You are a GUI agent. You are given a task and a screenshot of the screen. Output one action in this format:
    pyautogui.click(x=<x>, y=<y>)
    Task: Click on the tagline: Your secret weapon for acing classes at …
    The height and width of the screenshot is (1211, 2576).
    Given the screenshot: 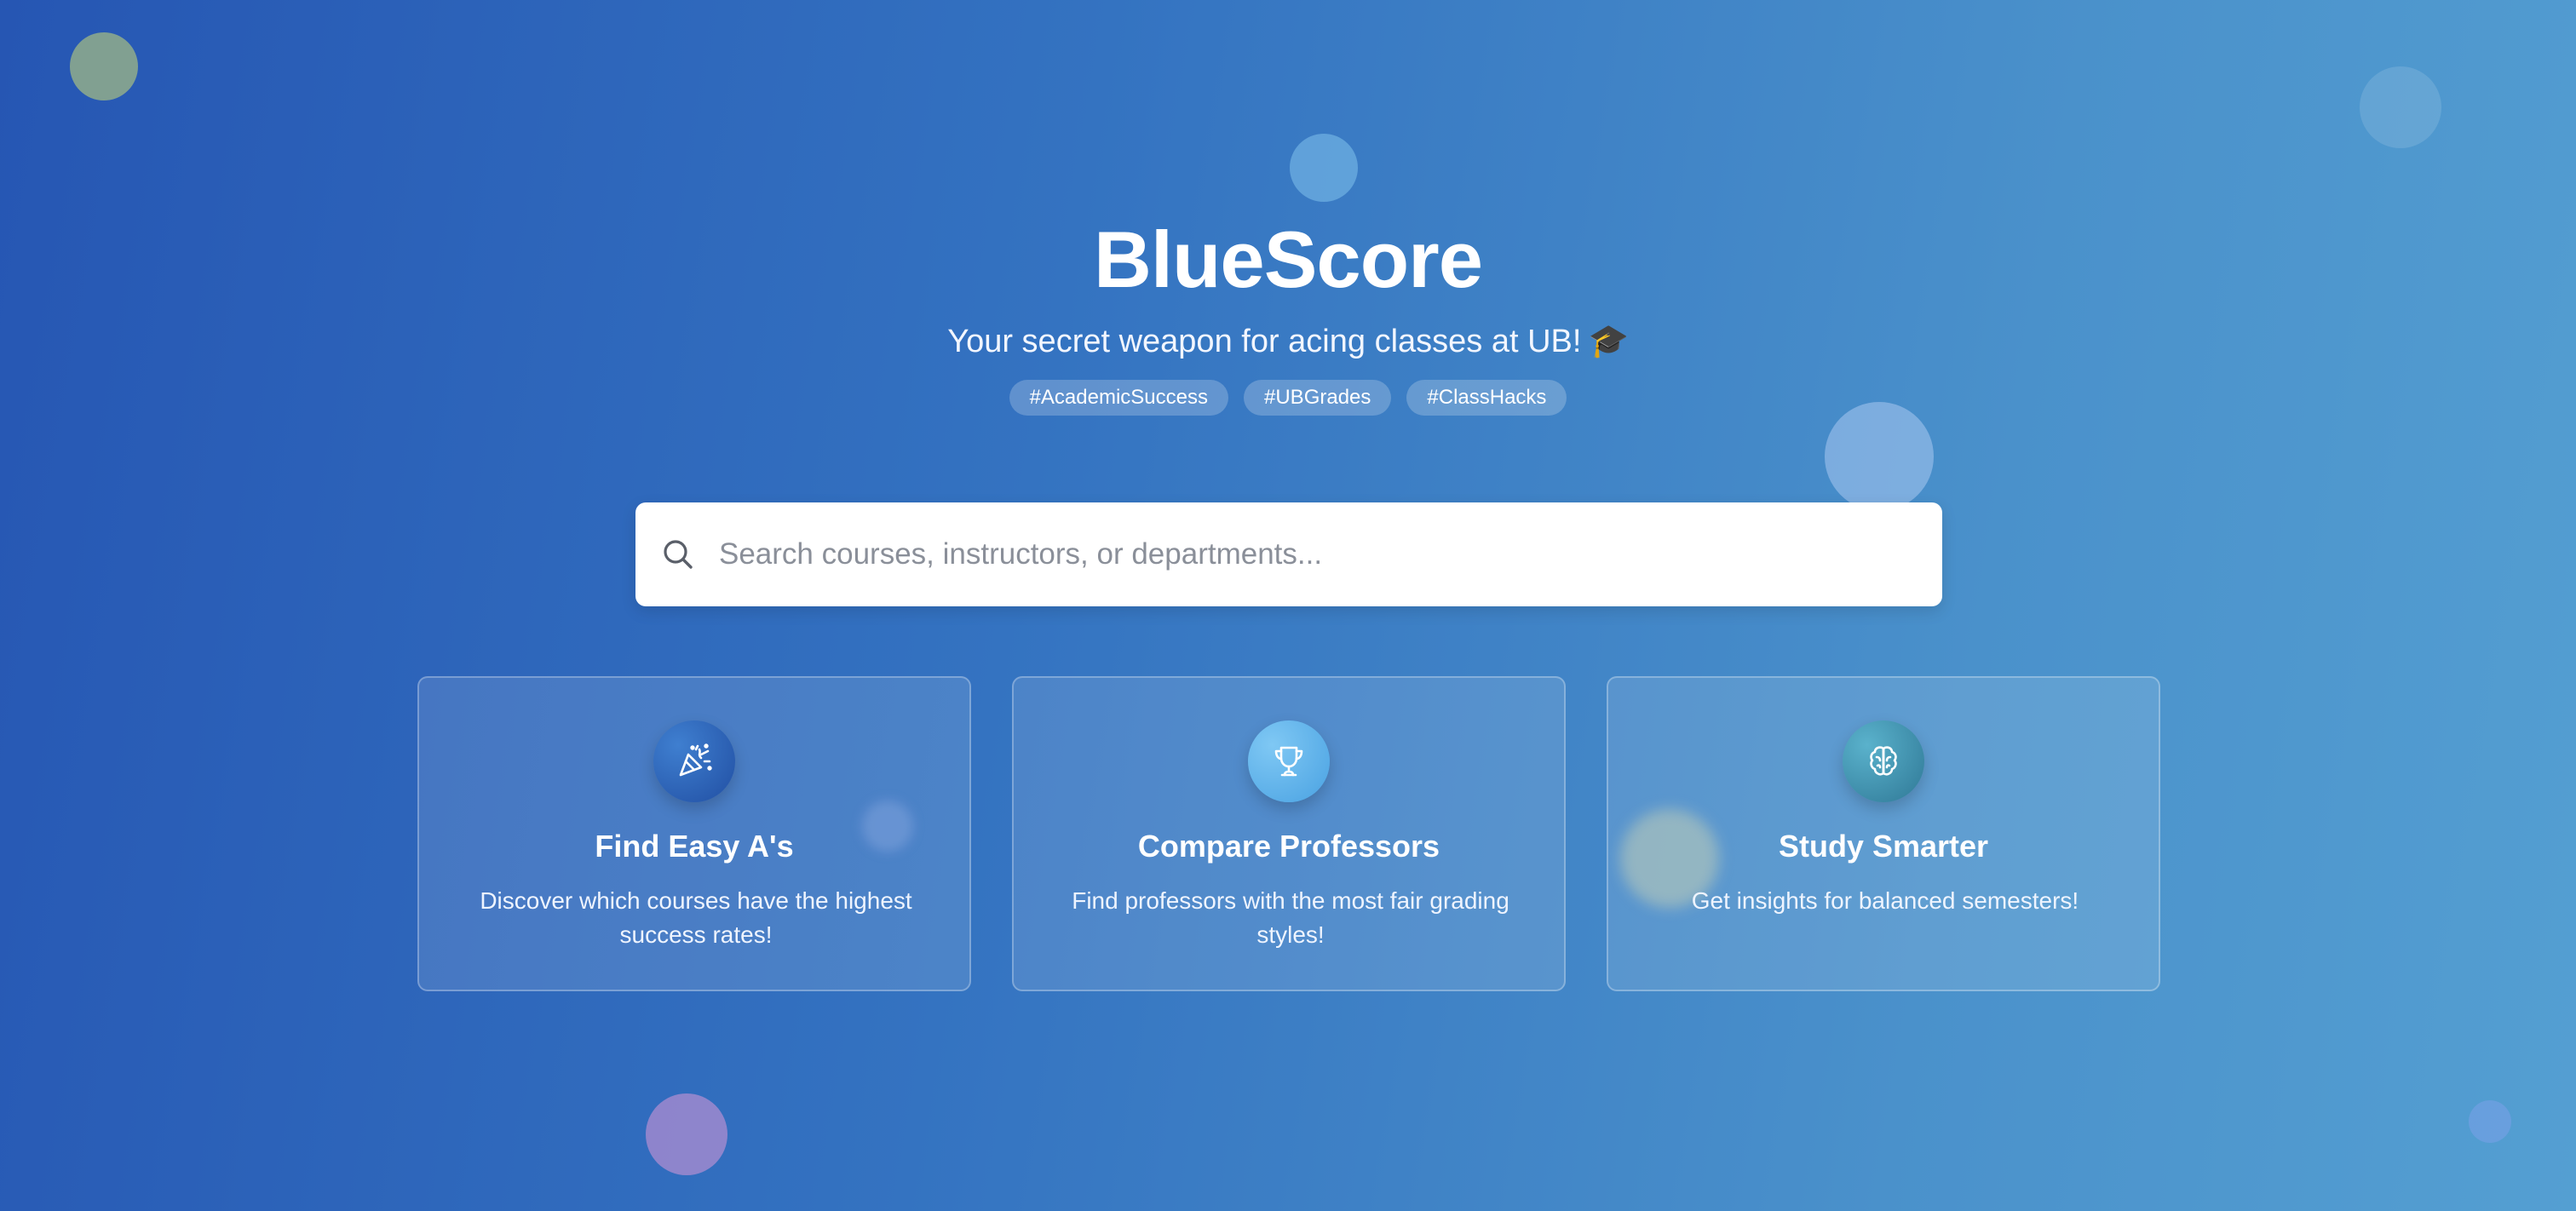 What is the action you would take?
    pyautogui.click(x=1288, y=341)
    